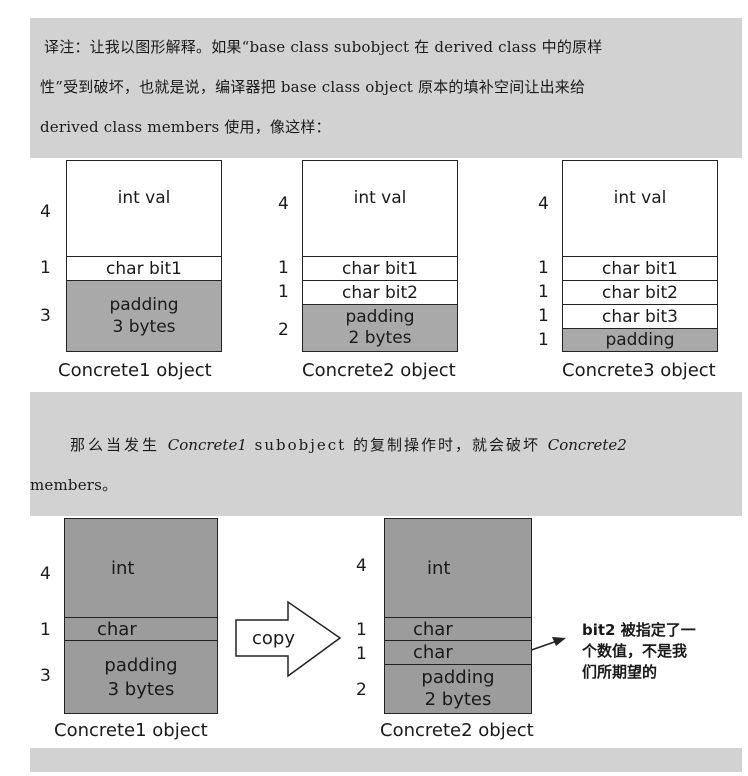 This screenshot has width=748, height=776. I want to click on d2-right-object: int char char padding 2 bytes, so click(458, 616).